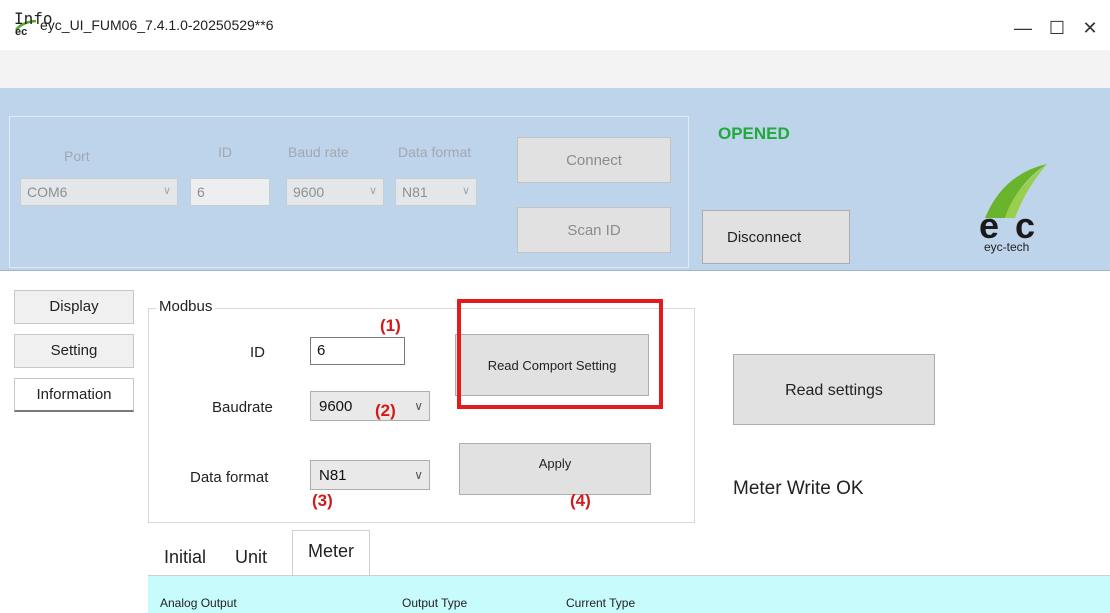  What do you see at coordinates (834, 389) in the screenshot?
I see `read-settings-button: Read settings` at bounding box center [834, 389].